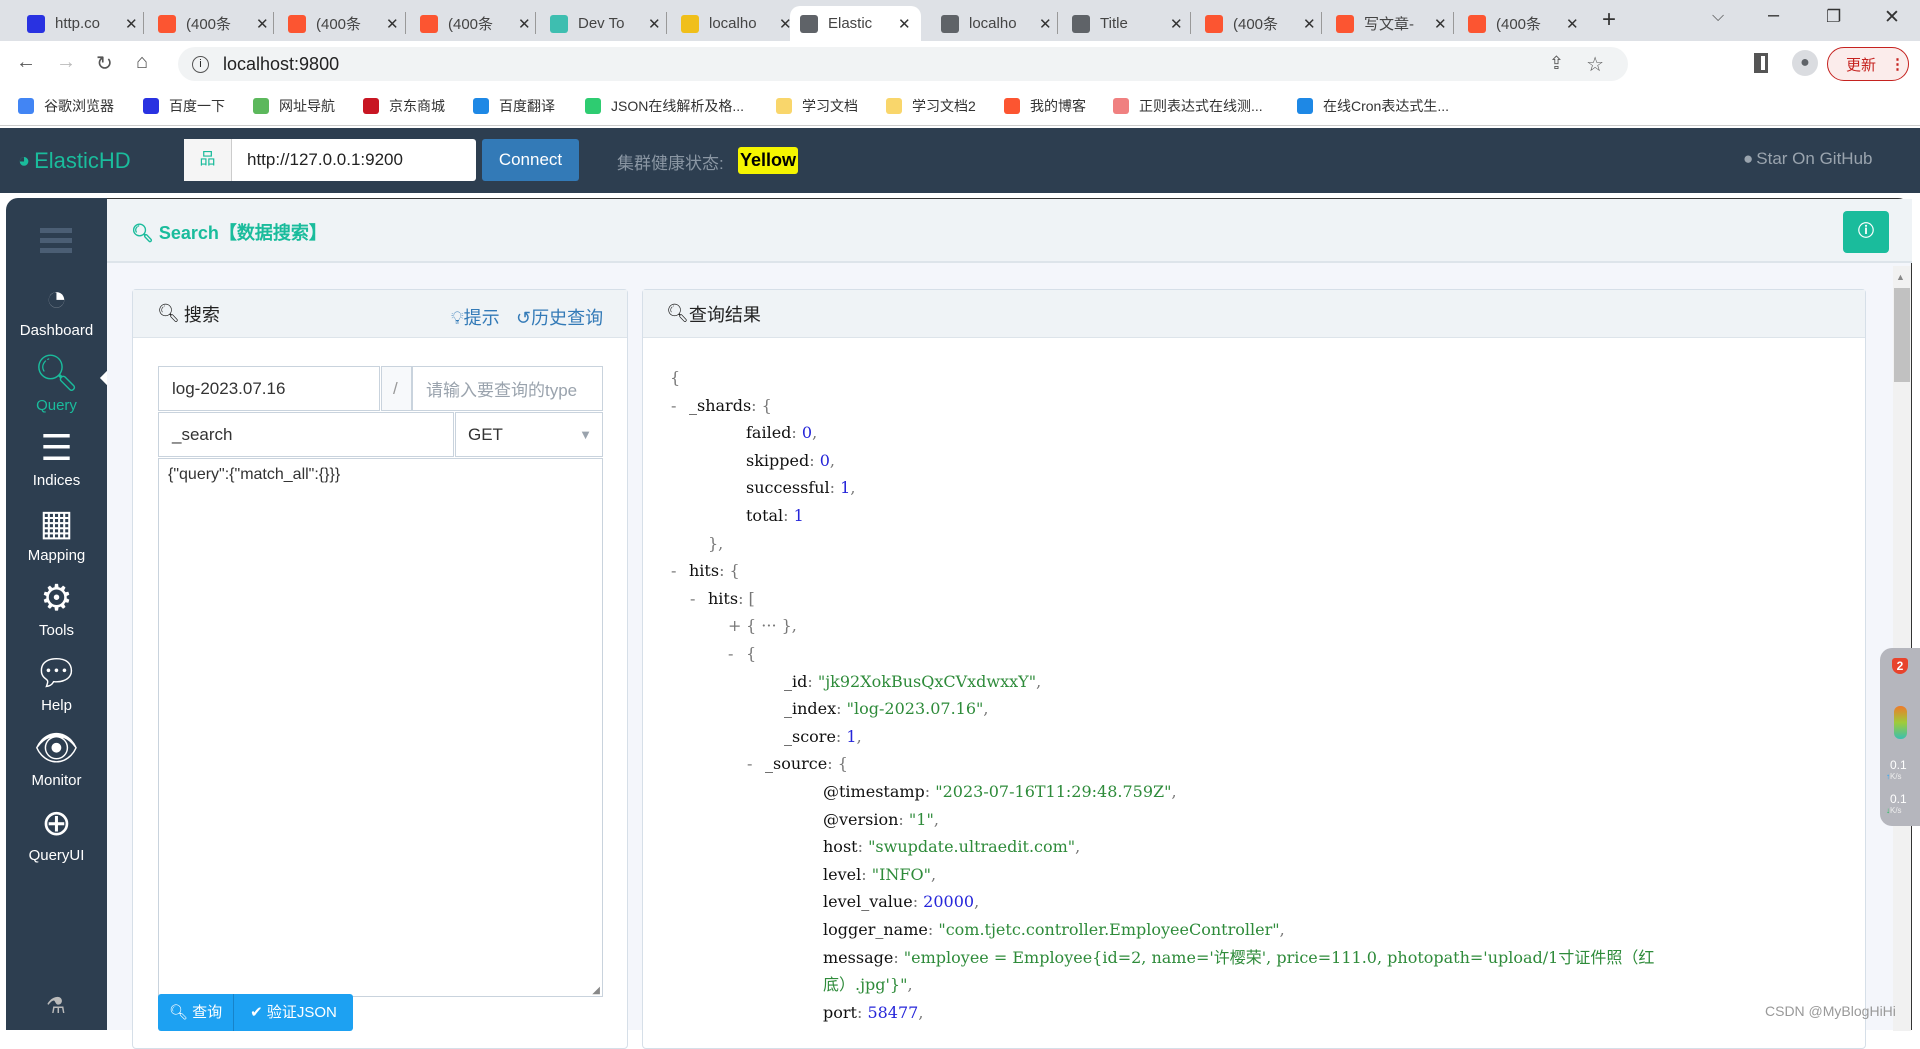  Describe the element at coordinates (56, 240) in the screenshot. I see `hamburger-menu-icon` at that location.